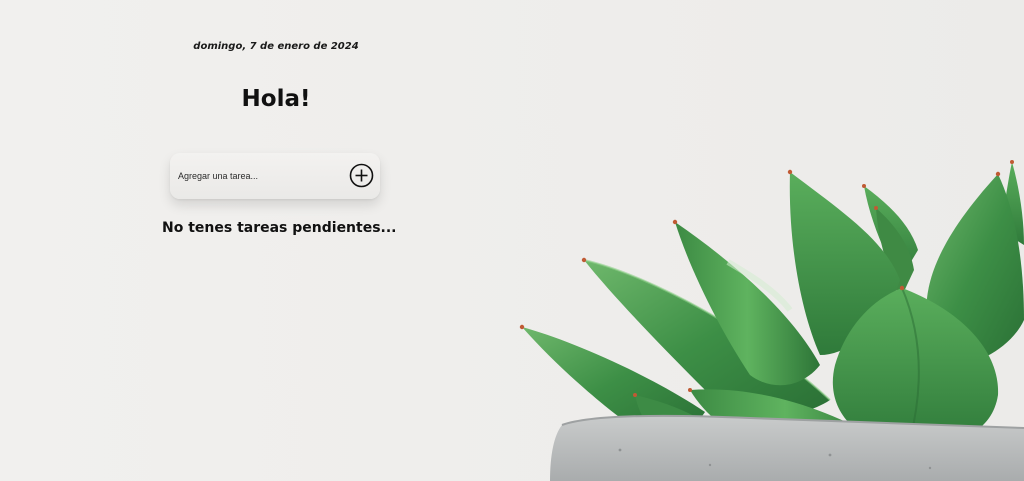 This screenshot has width=1024, height=481. I want to click on add-task-button, so click(361, 175).